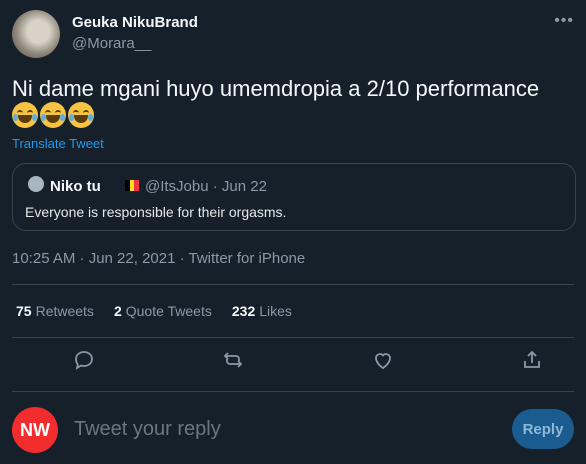 The image size is (586, 464). I want to click on emoji-row, so click(53, 115).